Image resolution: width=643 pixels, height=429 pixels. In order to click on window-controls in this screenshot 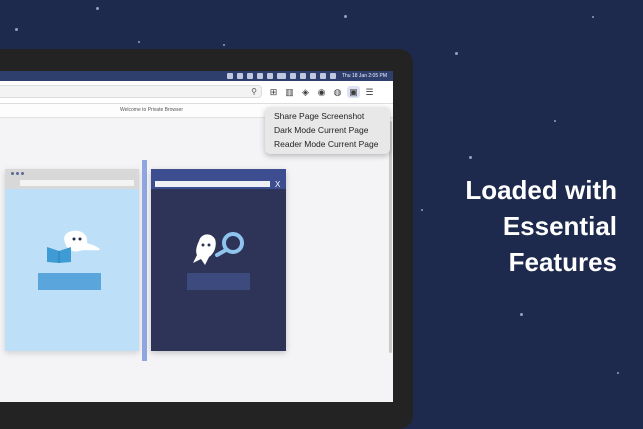, I will do `click(17, 173)`.